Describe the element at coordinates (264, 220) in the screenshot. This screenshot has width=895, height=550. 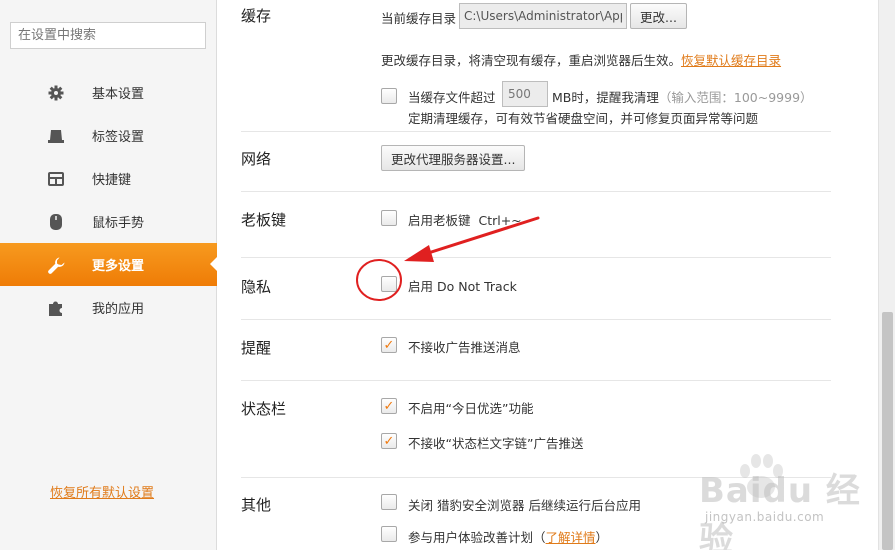
I see `section-title-boss-key: 老板键` at that location.